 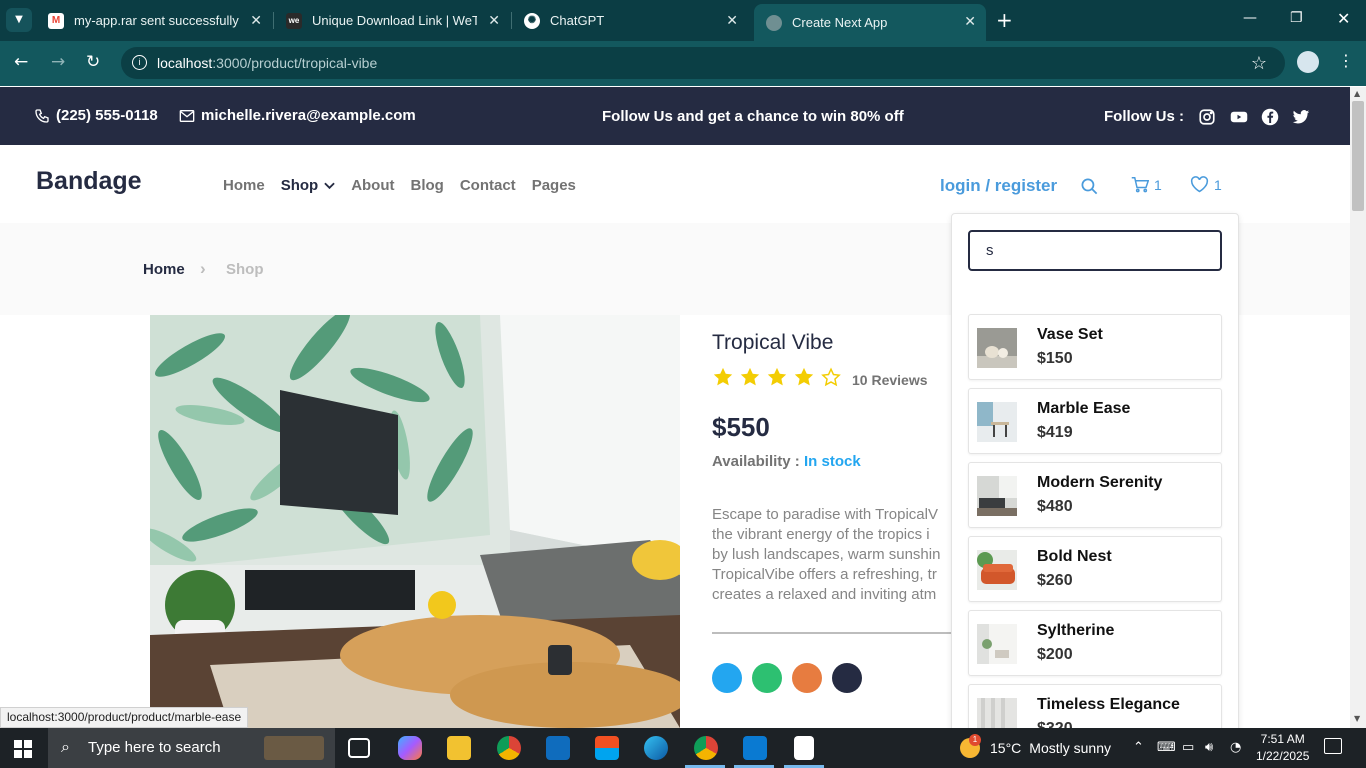 What do you see at coordinates (509, 748) in the screenshot?
I see `chrome-icon` at bounding box center [509, 748].